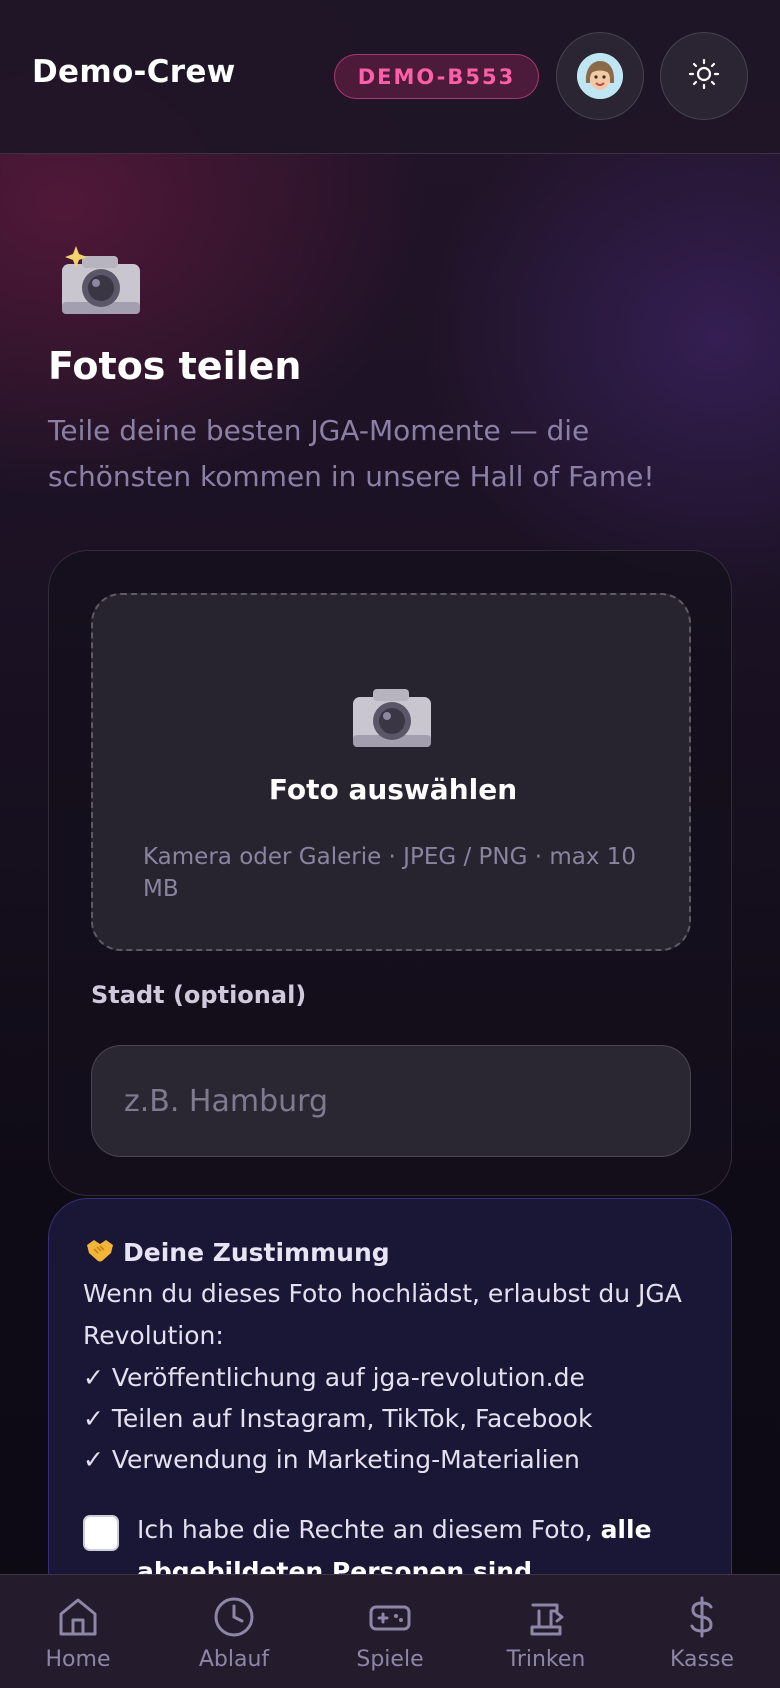 This screenshot has height=1688, width=780. What do you see at coordinates (101, 1533) in the screenshot?
I see `consent-checkbox` at bounding box center [101, 1533].